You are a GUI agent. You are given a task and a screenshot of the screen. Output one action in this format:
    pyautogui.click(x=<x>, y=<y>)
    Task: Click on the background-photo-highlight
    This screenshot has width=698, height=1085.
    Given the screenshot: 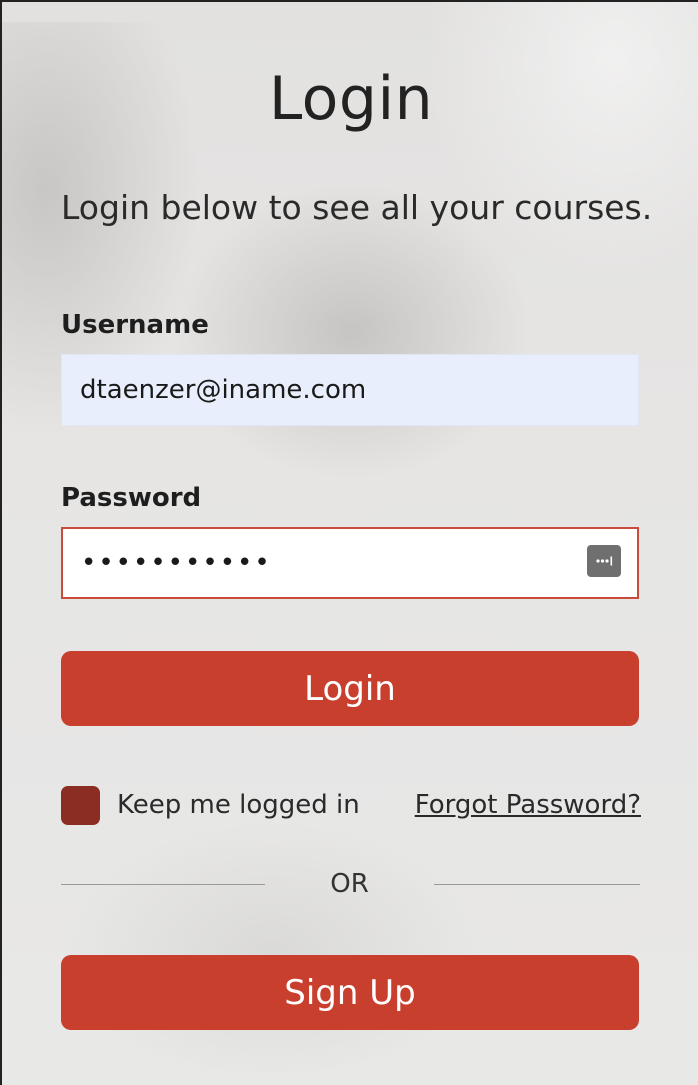 What is the action you would take?
    pyautogui.click(x=560, y=142)
    